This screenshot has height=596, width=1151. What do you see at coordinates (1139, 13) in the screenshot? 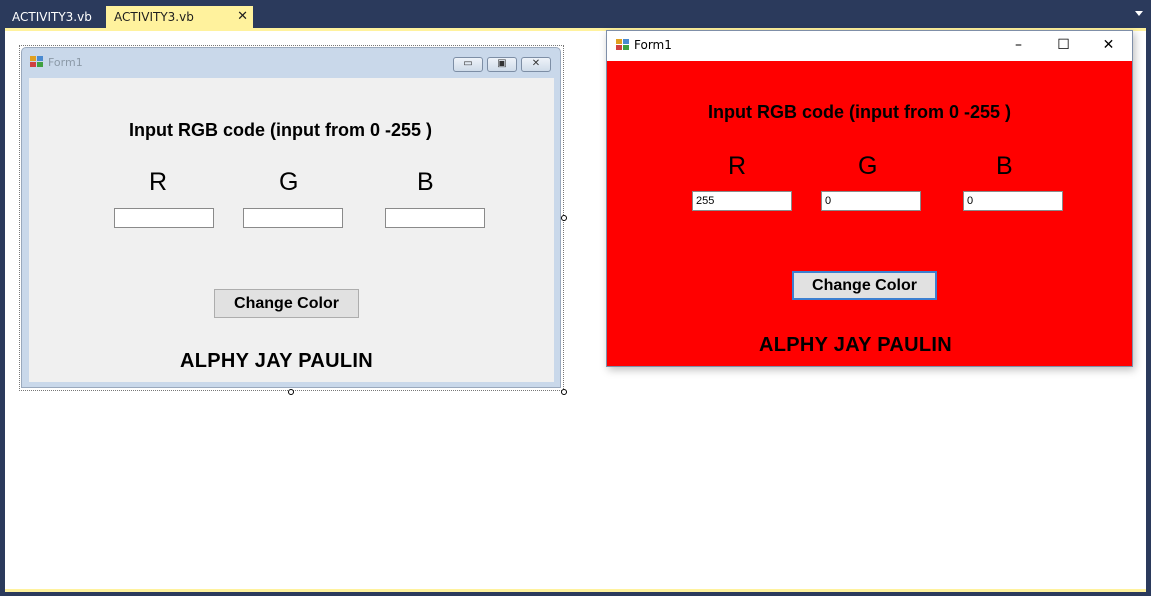
I see `tab-dropdown-icon` at bounding box center [1139, 13].